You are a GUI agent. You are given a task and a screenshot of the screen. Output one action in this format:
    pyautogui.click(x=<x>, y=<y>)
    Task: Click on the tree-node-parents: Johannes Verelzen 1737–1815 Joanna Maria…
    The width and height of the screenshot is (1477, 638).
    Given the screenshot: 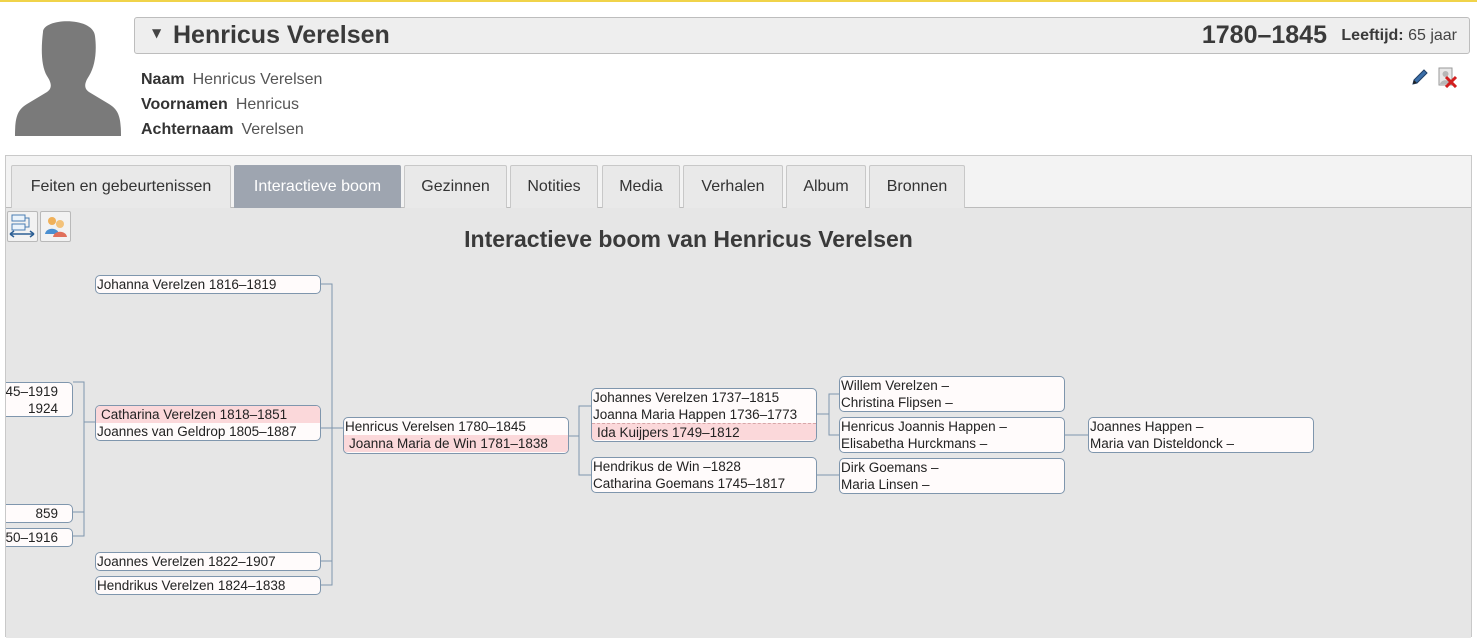 What is the action you would take?
    pyautogui.click(x=704, y=415)
    